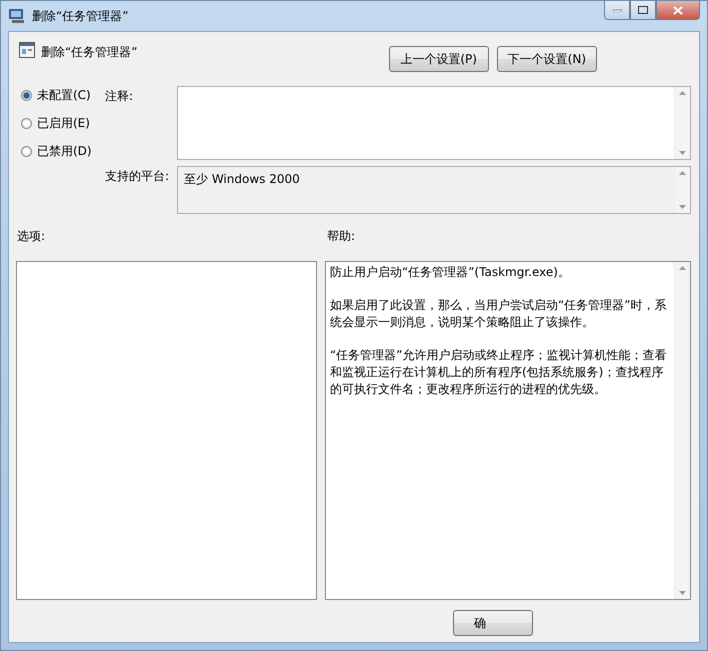 This screenshot has height=651, width=708. I want to click on help-text: “任务管理器”允许用户启动或终止程序；监视计算机性能；查看和监视正运行在计算机上的所有程序(包括系统服务)；查找程序的可执行文件名；更改程序所运行的进程的优先级。, so click(499, 372).